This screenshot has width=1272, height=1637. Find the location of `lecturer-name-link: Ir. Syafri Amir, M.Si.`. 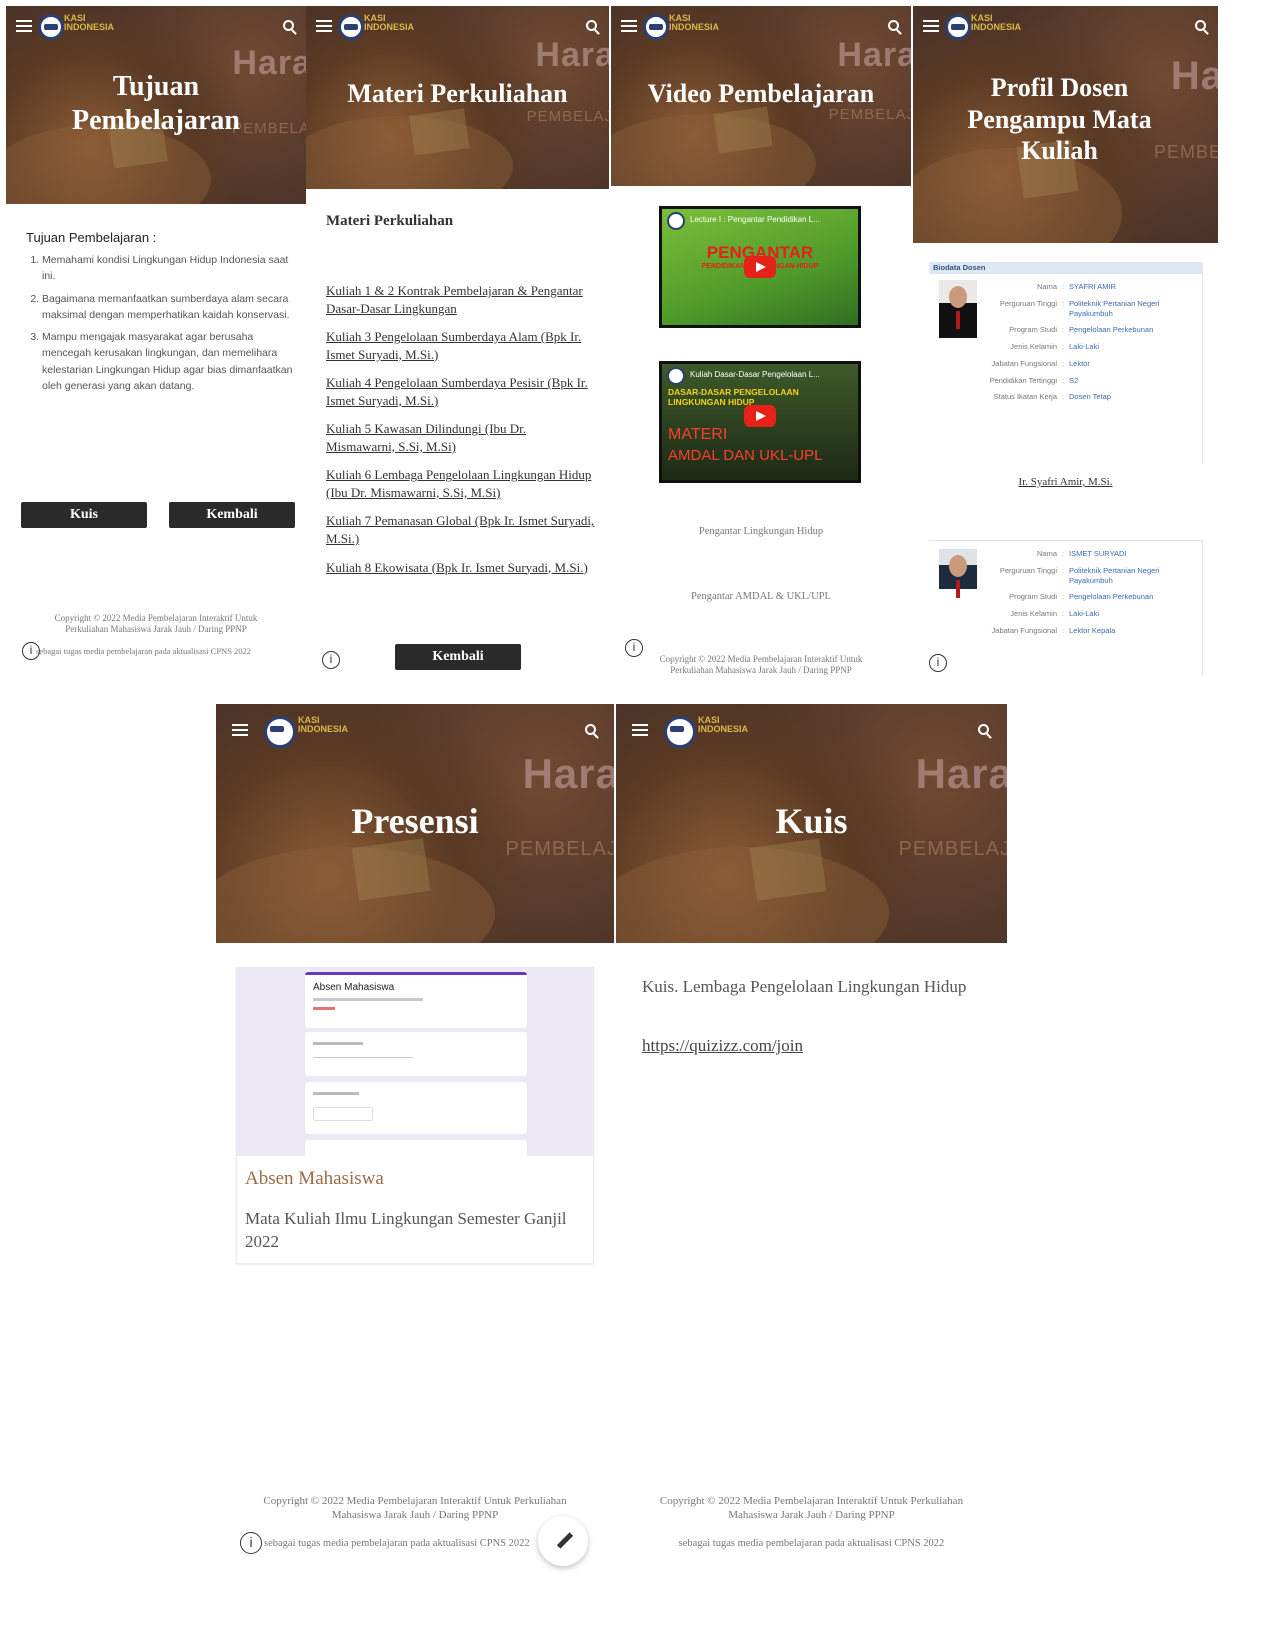

lecturer-name-link: Ir. Syafri Amir, M.Si. is located at coordinates (1065, 482).